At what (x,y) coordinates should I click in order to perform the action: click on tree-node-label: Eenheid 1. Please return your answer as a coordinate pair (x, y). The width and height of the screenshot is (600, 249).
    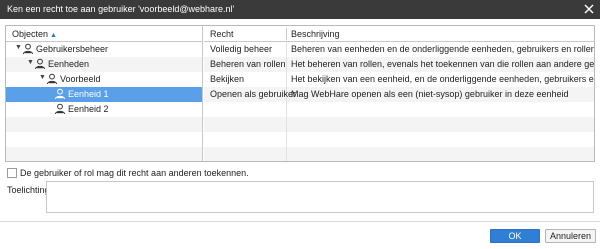
    Looking at the image, I should click on (88, 94).